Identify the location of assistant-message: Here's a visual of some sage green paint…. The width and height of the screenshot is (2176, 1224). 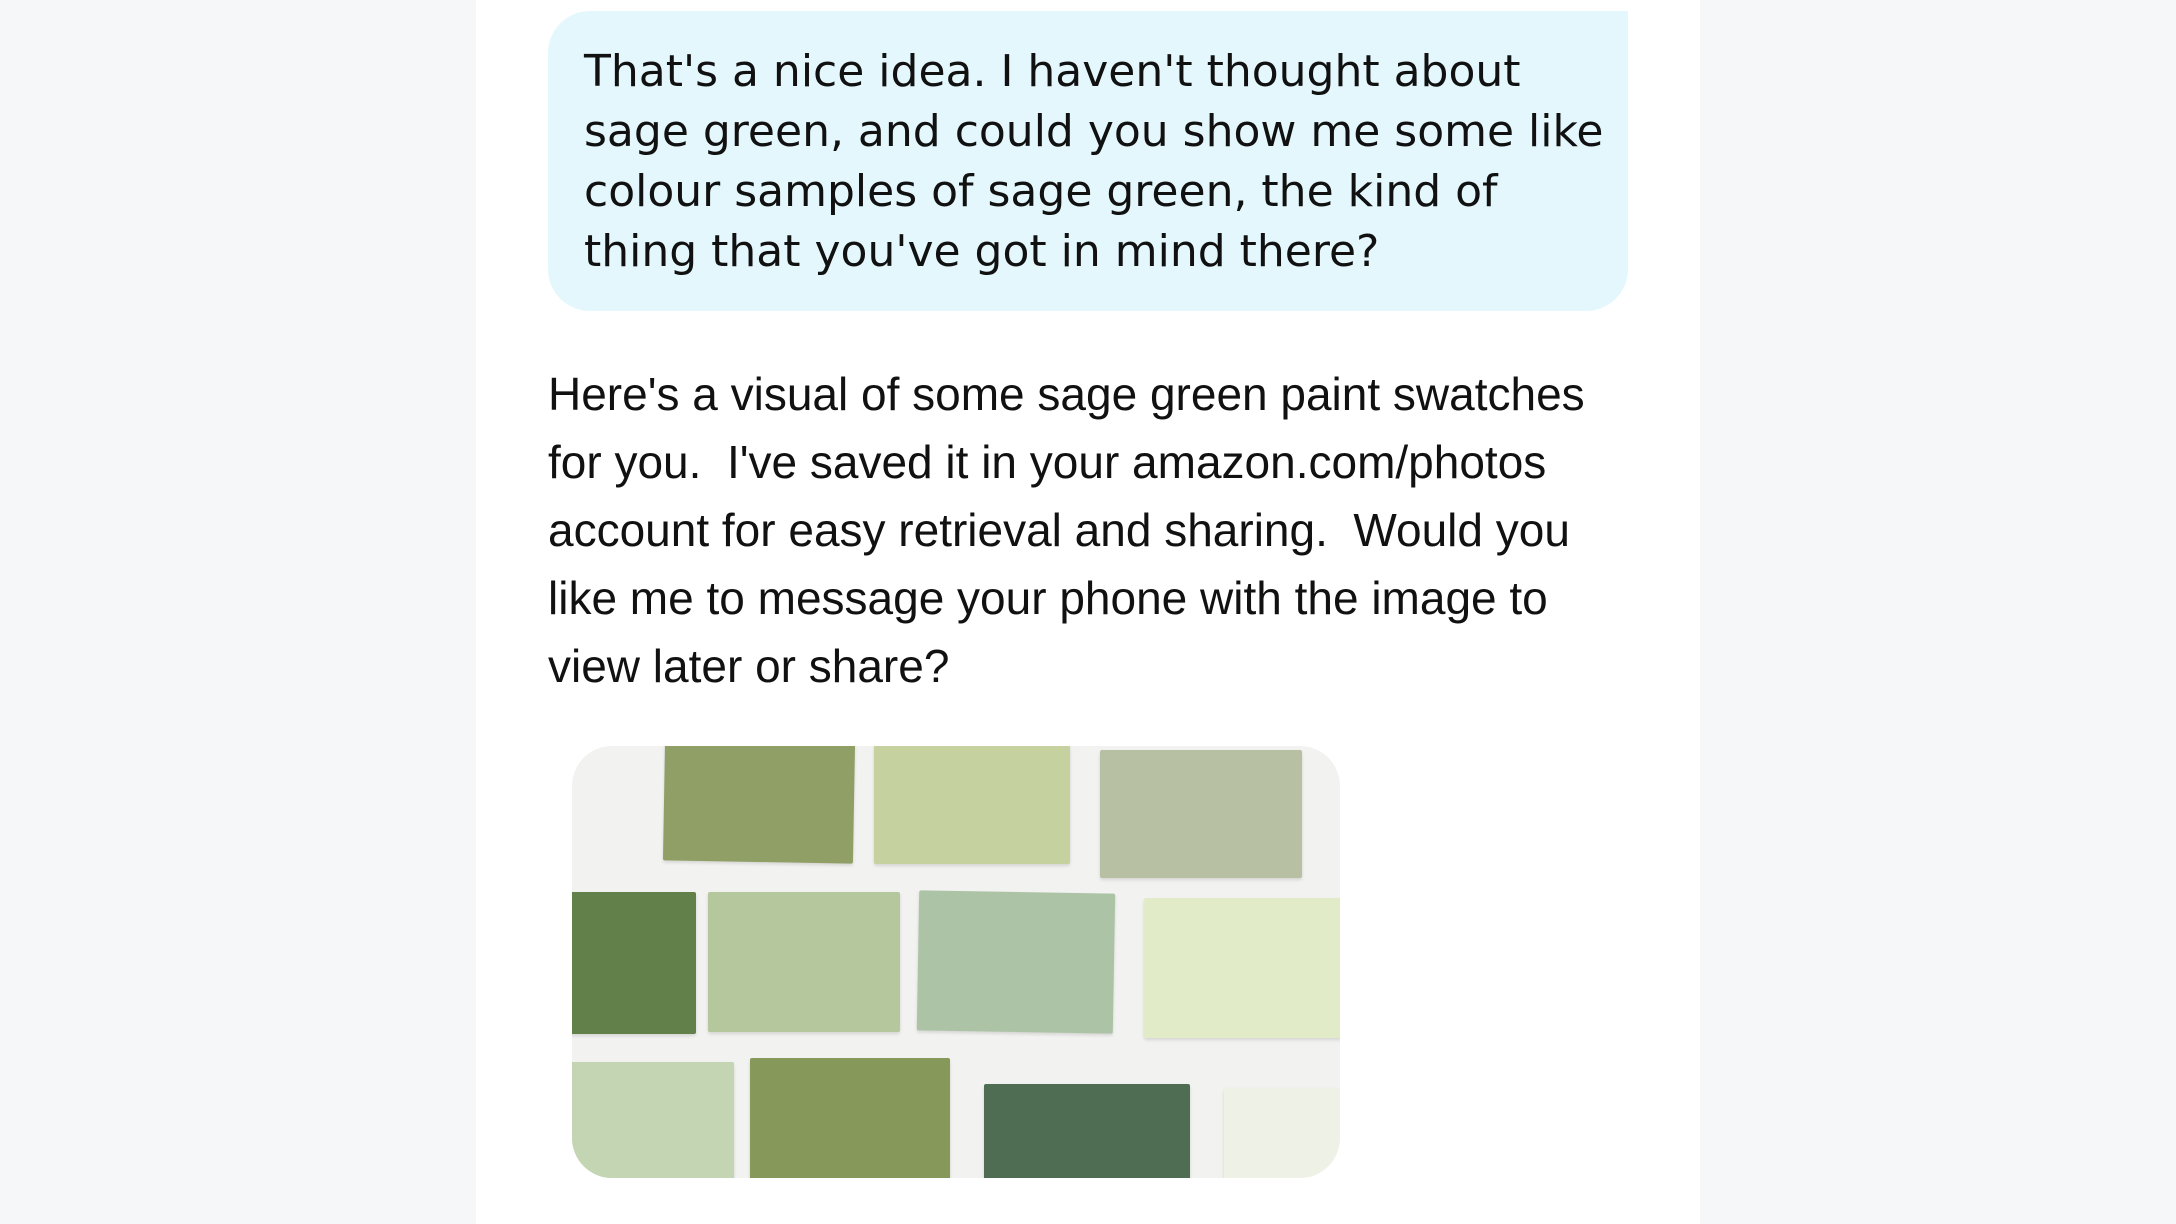
(1098, 530).